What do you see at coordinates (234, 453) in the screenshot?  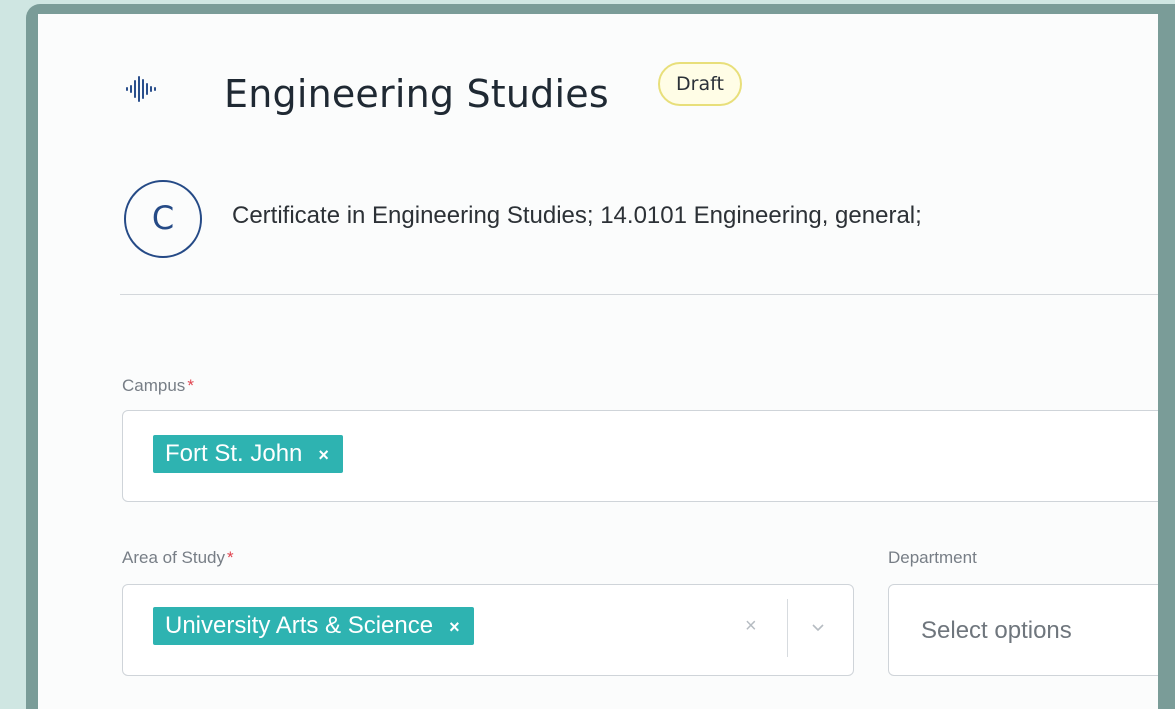 I see `campus-chip-label: Fort St. John` at bounding box center [234, 453].